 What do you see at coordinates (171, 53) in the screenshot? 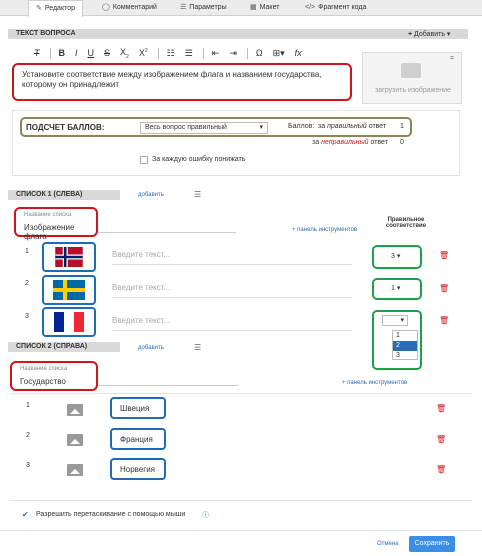
I see `numbered-list-icon: ☷` at bounding box center [171, 53].